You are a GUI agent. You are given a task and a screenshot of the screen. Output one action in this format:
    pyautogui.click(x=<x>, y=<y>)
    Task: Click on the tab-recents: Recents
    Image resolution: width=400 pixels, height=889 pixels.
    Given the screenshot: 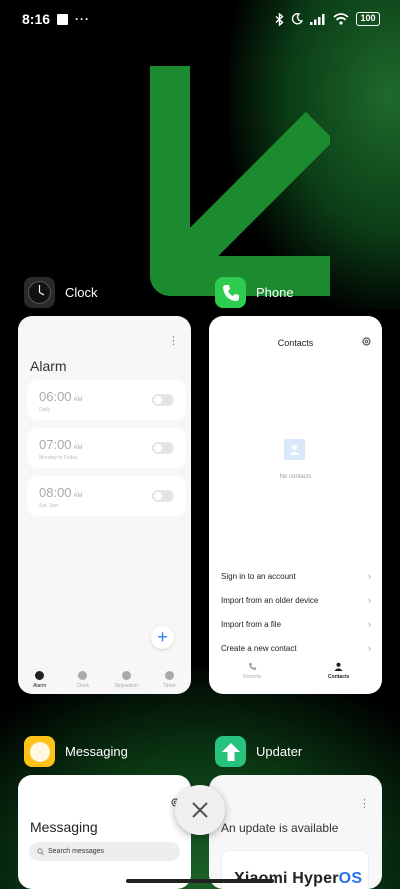 What is the action you would take?
    pyautogui.click(x=252, y=671)
    